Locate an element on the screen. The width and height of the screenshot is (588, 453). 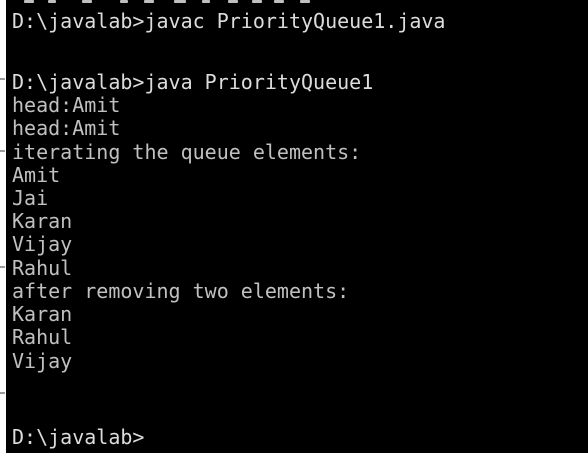
cropped-previous-line is located at coordinates (189, 3).